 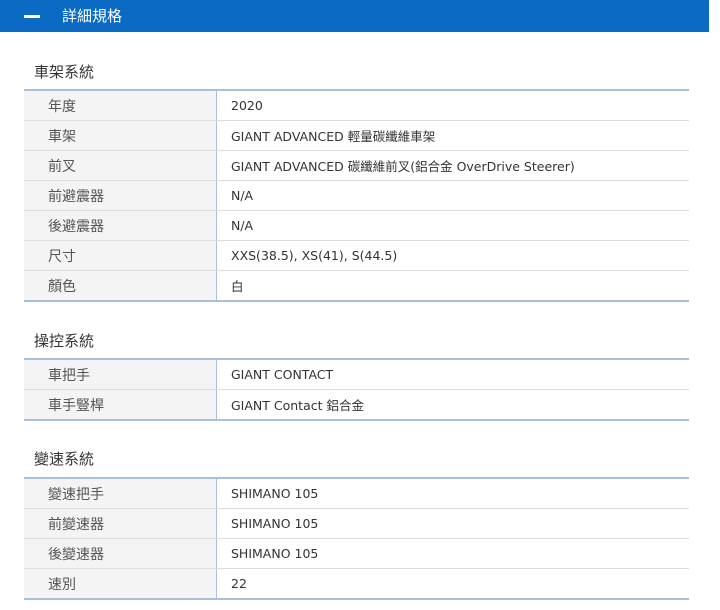 I want to click on table-row: 年度 2020, so click(x=356, y=105).